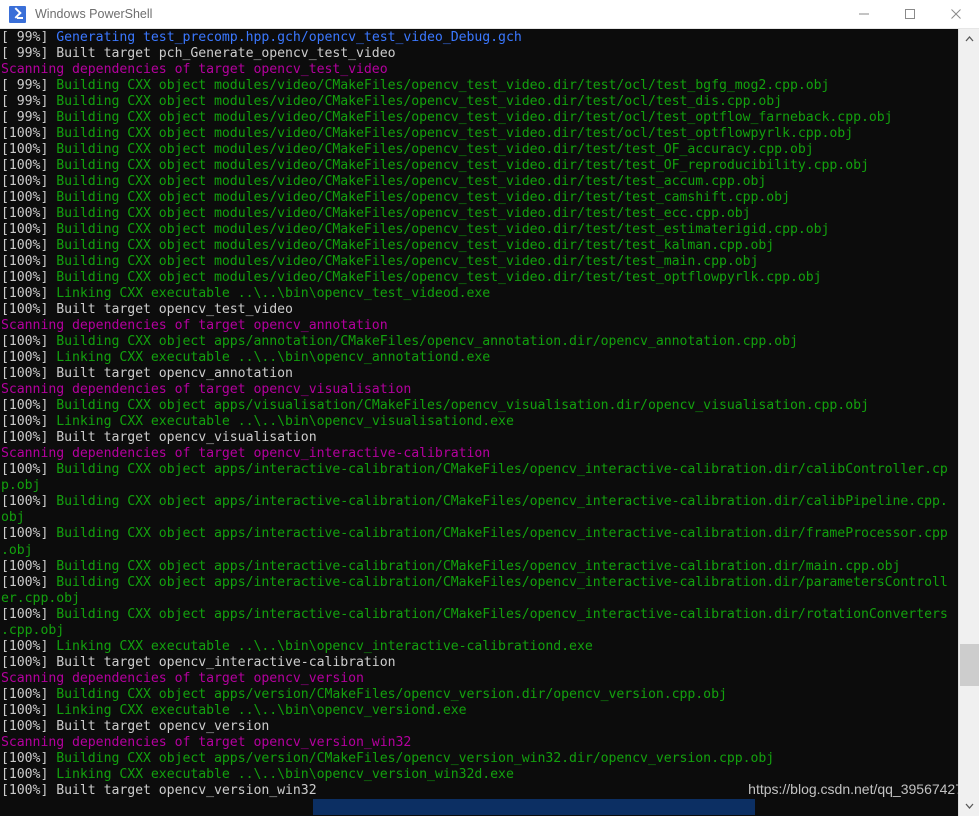  I want to click on console-line: [100%] Built target opencv_version, so click(479, 727).